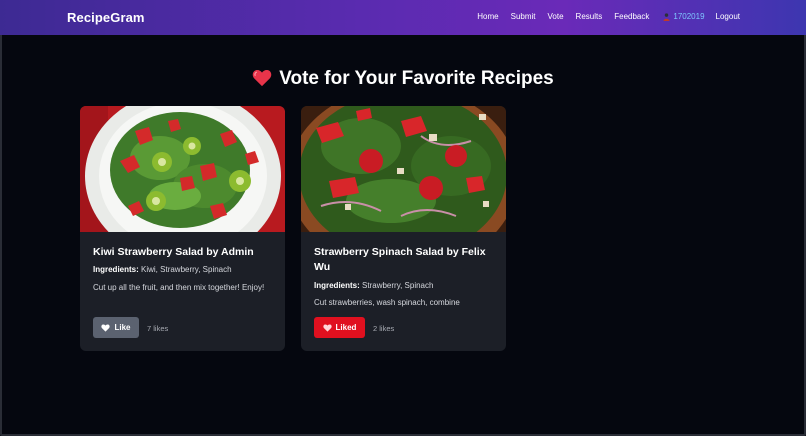 The width and height of the screenshot is (806, 436). I want to click on recipe-title: Strawberry Spinach Salad by Felix Wu, so click(400, 259).